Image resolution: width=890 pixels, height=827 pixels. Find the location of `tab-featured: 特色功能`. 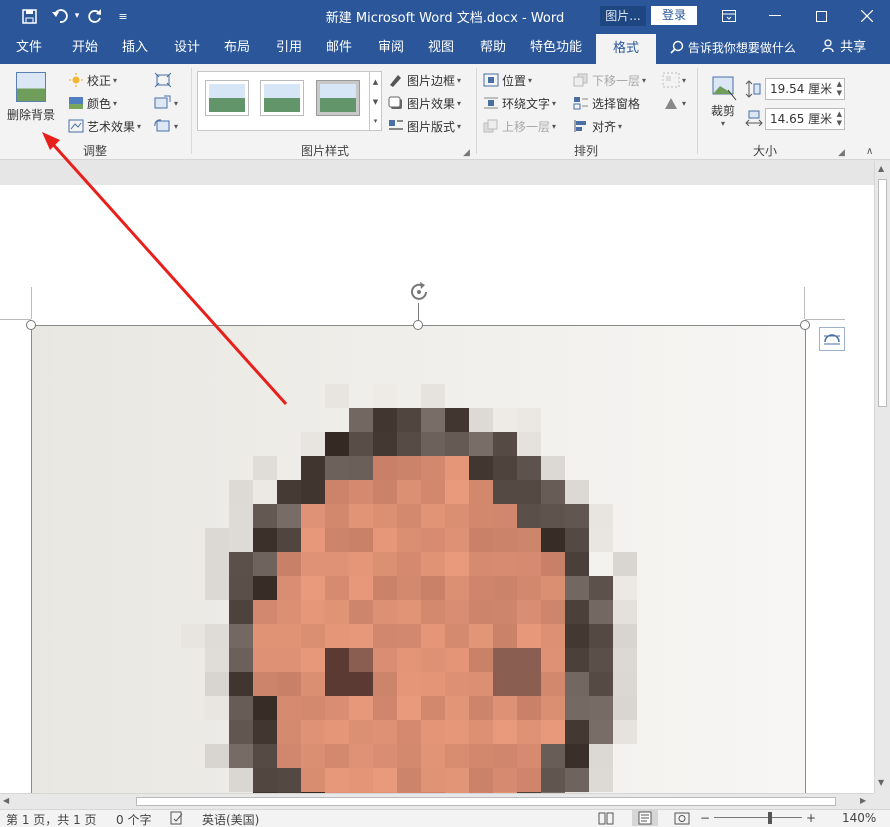

tab-featured: 特色功能 is located at coordinates (556, 48).